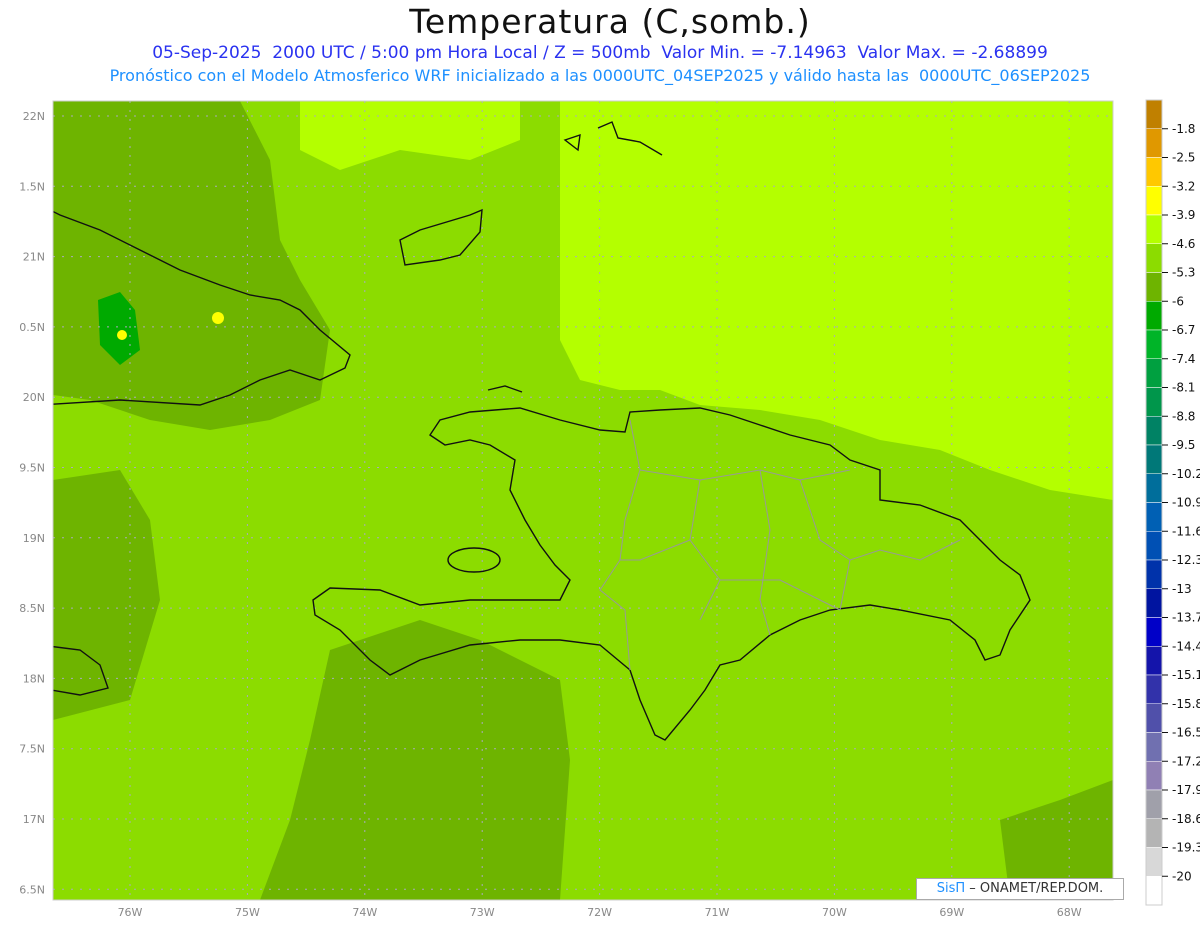  Describe the element at coordinates (32, 608) in the screenshot. I see `lat-tick-label: 8.5N` at that location.